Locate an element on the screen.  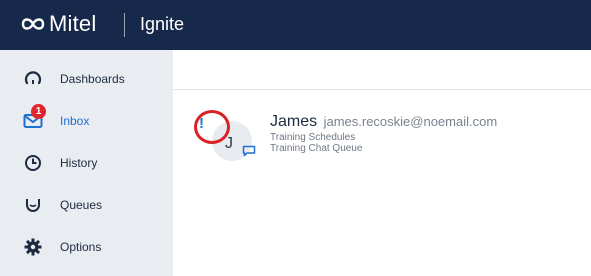
contact-name: James is located at coordinates (294, 121).